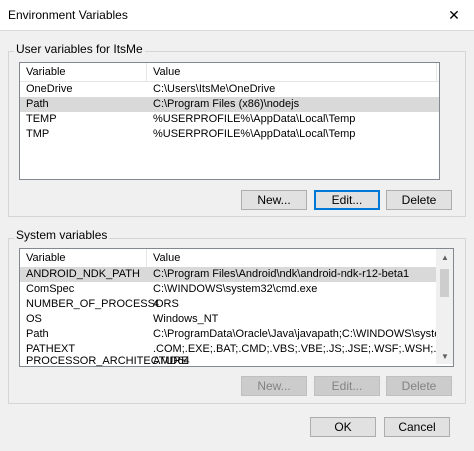 This screenshot has width=474, height=451. I want to click on system-delete-button: Delete, so click(419, 386).